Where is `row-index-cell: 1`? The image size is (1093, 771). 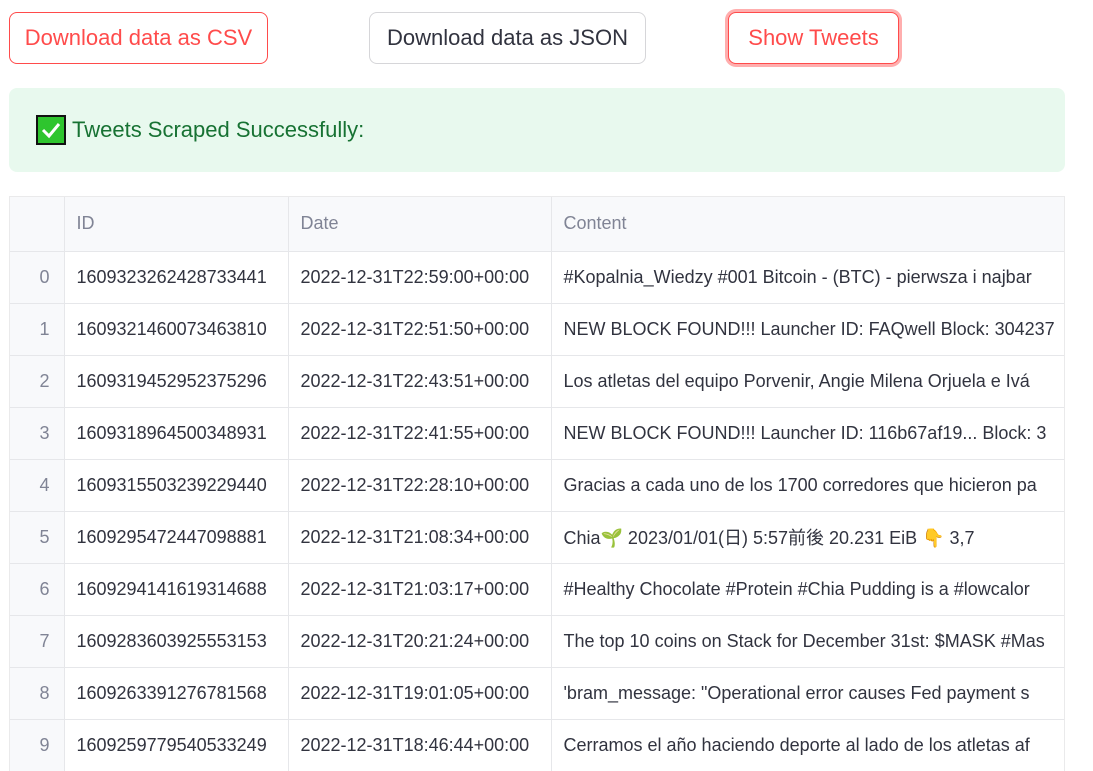
row-index-cell: 1 is located at coordinates (37, 329).